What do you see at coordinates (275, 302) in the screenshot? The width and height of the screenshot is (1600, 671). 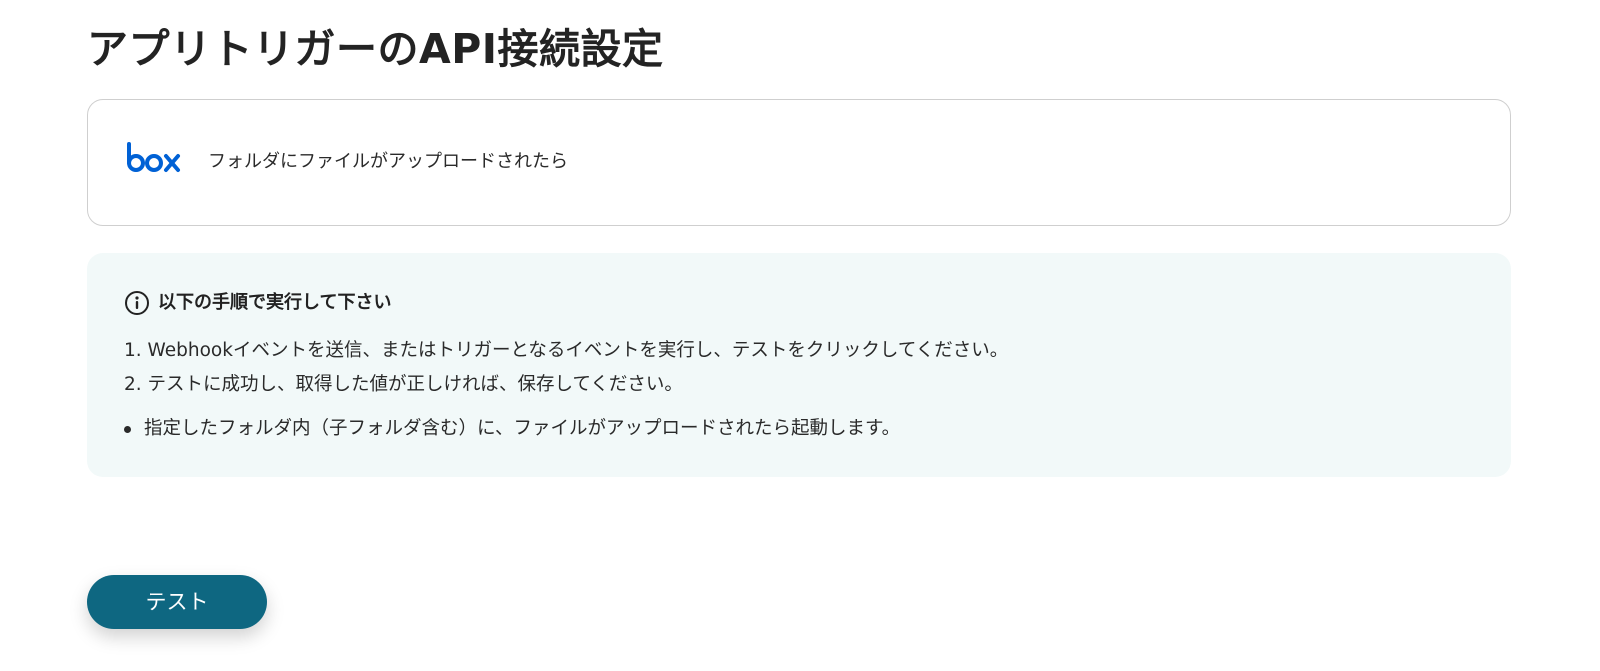 I see `instructions-title: 以下の手順で実行して下さい` at bounding box center [275, 302].